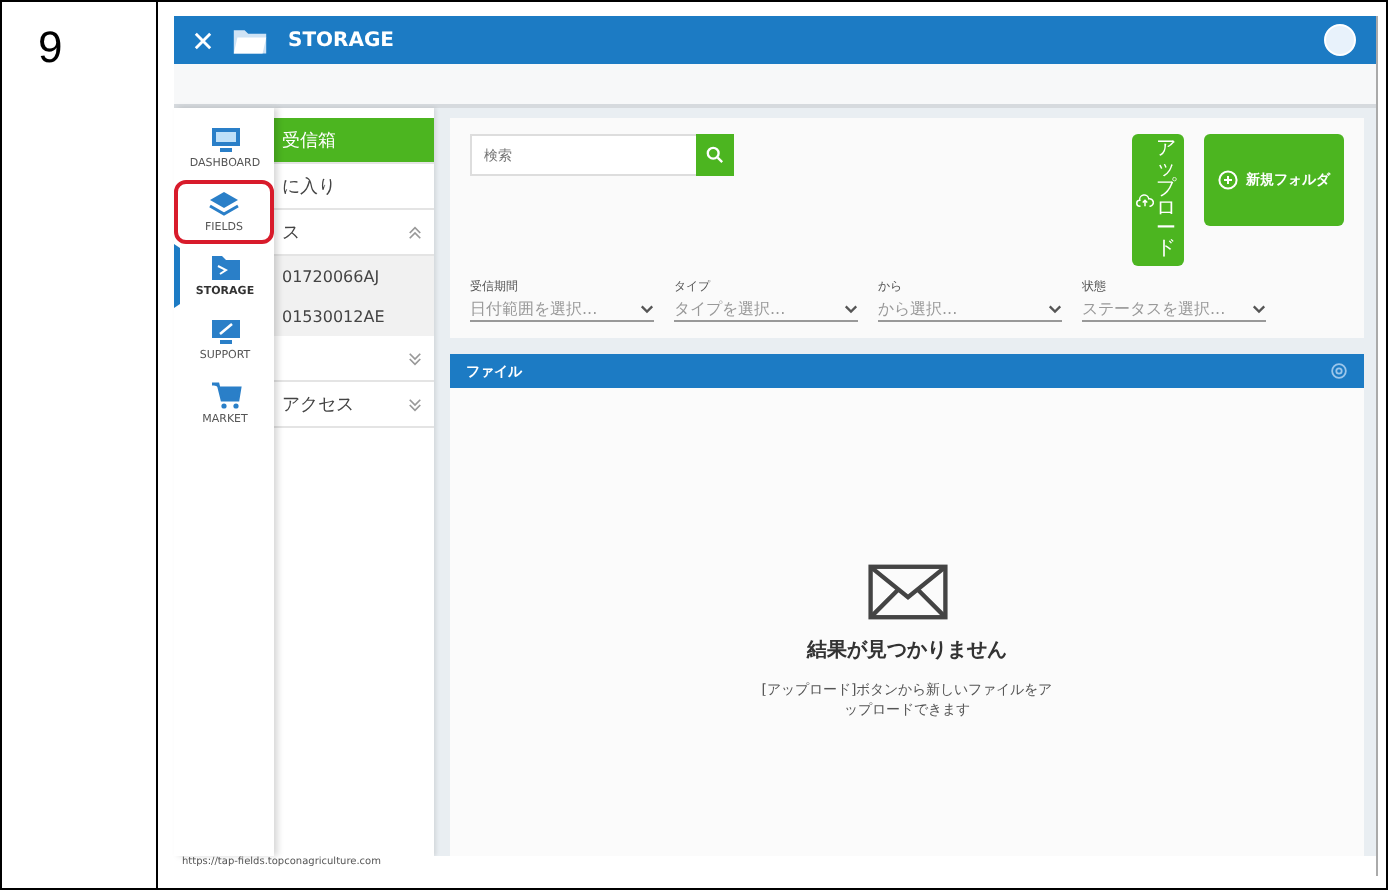  I want to click on app-title: STORAGE, so click(341, 40).